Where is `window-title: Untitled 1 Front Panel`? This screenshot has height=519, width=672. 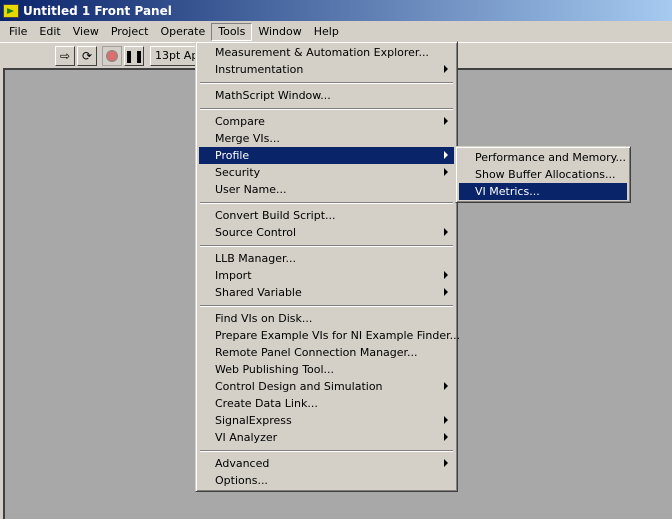 window-title: Untitled 1 Front Panel is located at coordinates (97, 10).